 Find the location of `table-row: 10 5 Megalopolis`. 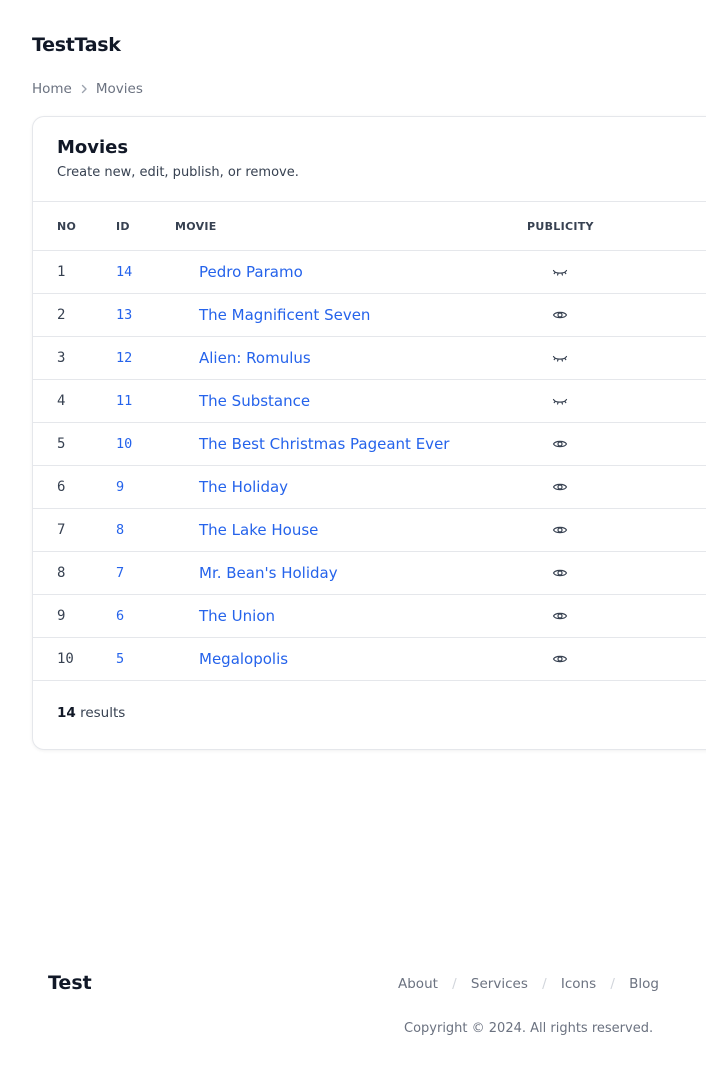

table-row: 10 5 Megalopolis is located at coordinates (369, 659).